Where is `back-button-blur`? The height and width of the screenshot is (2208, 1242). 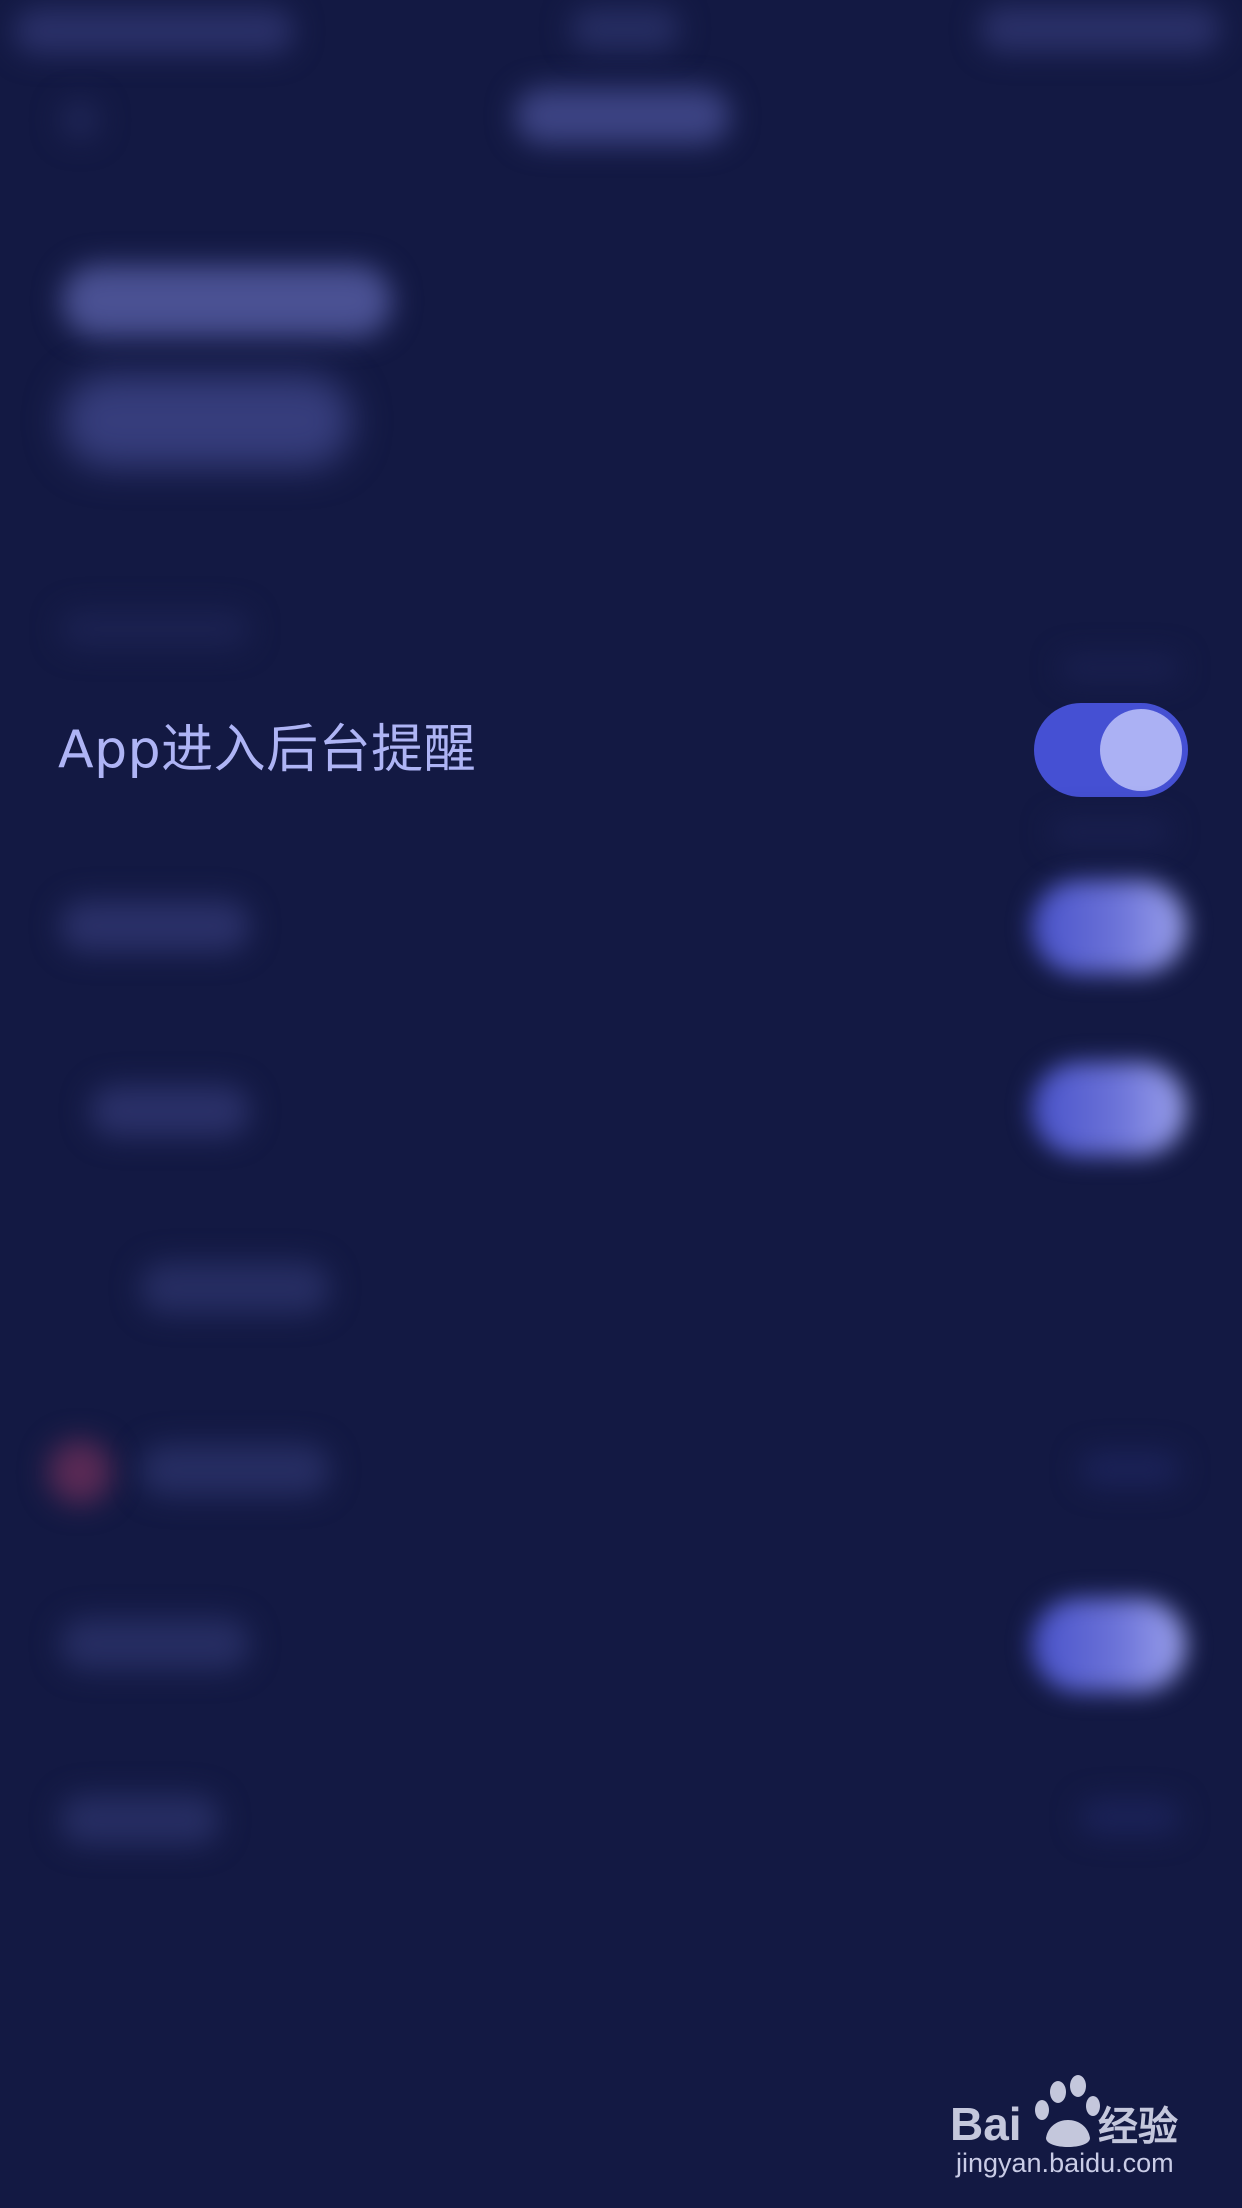
back-button-blur is located at coordinates (80, 120).